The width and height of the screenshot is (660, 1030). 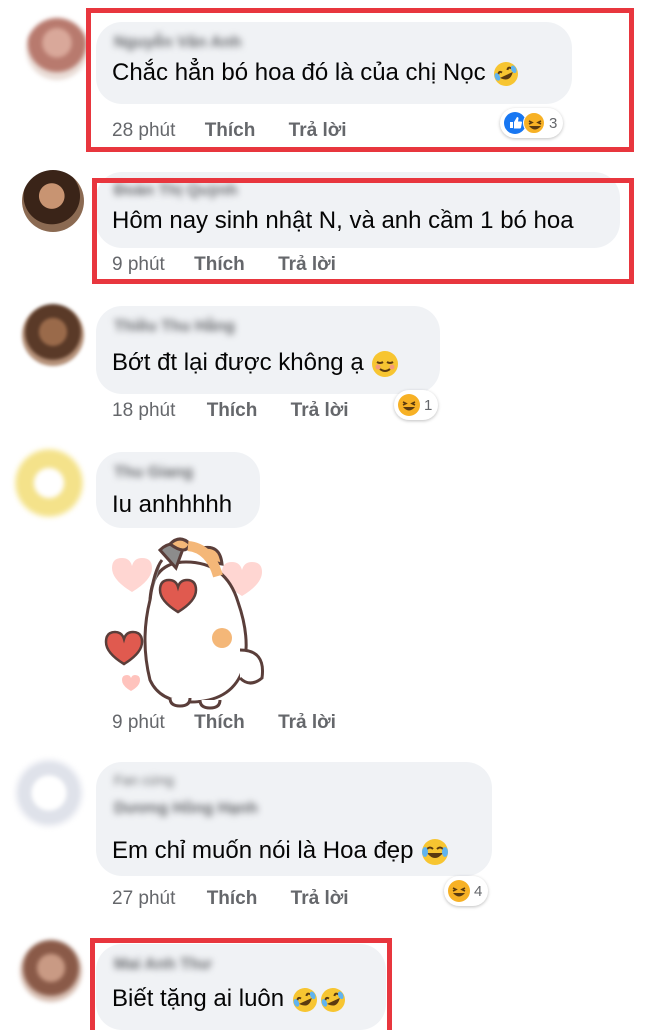 I want to click on comment-actions: 27 phút Thích Trả lời, so click(x=230, y=899).